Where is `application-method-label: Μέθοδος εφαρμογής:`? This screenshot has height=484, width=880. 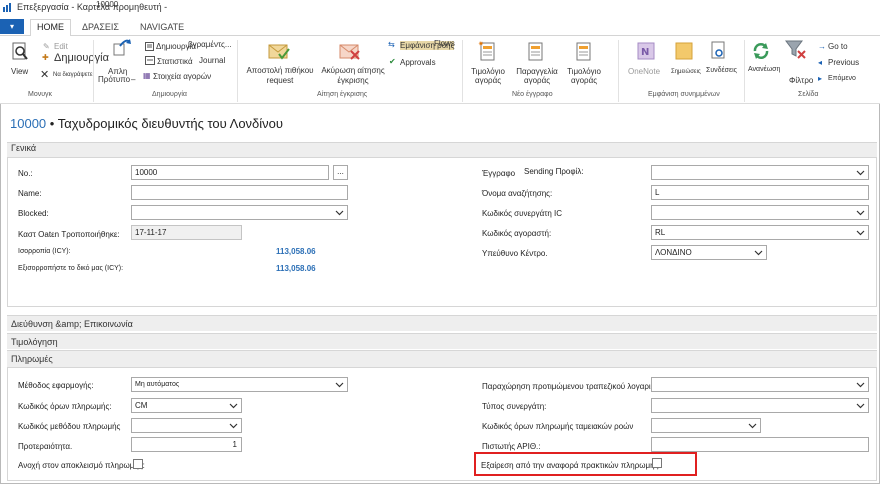 application-method-label: Μέθοδος εφαρμογής: is located at coordinates (56, 385).